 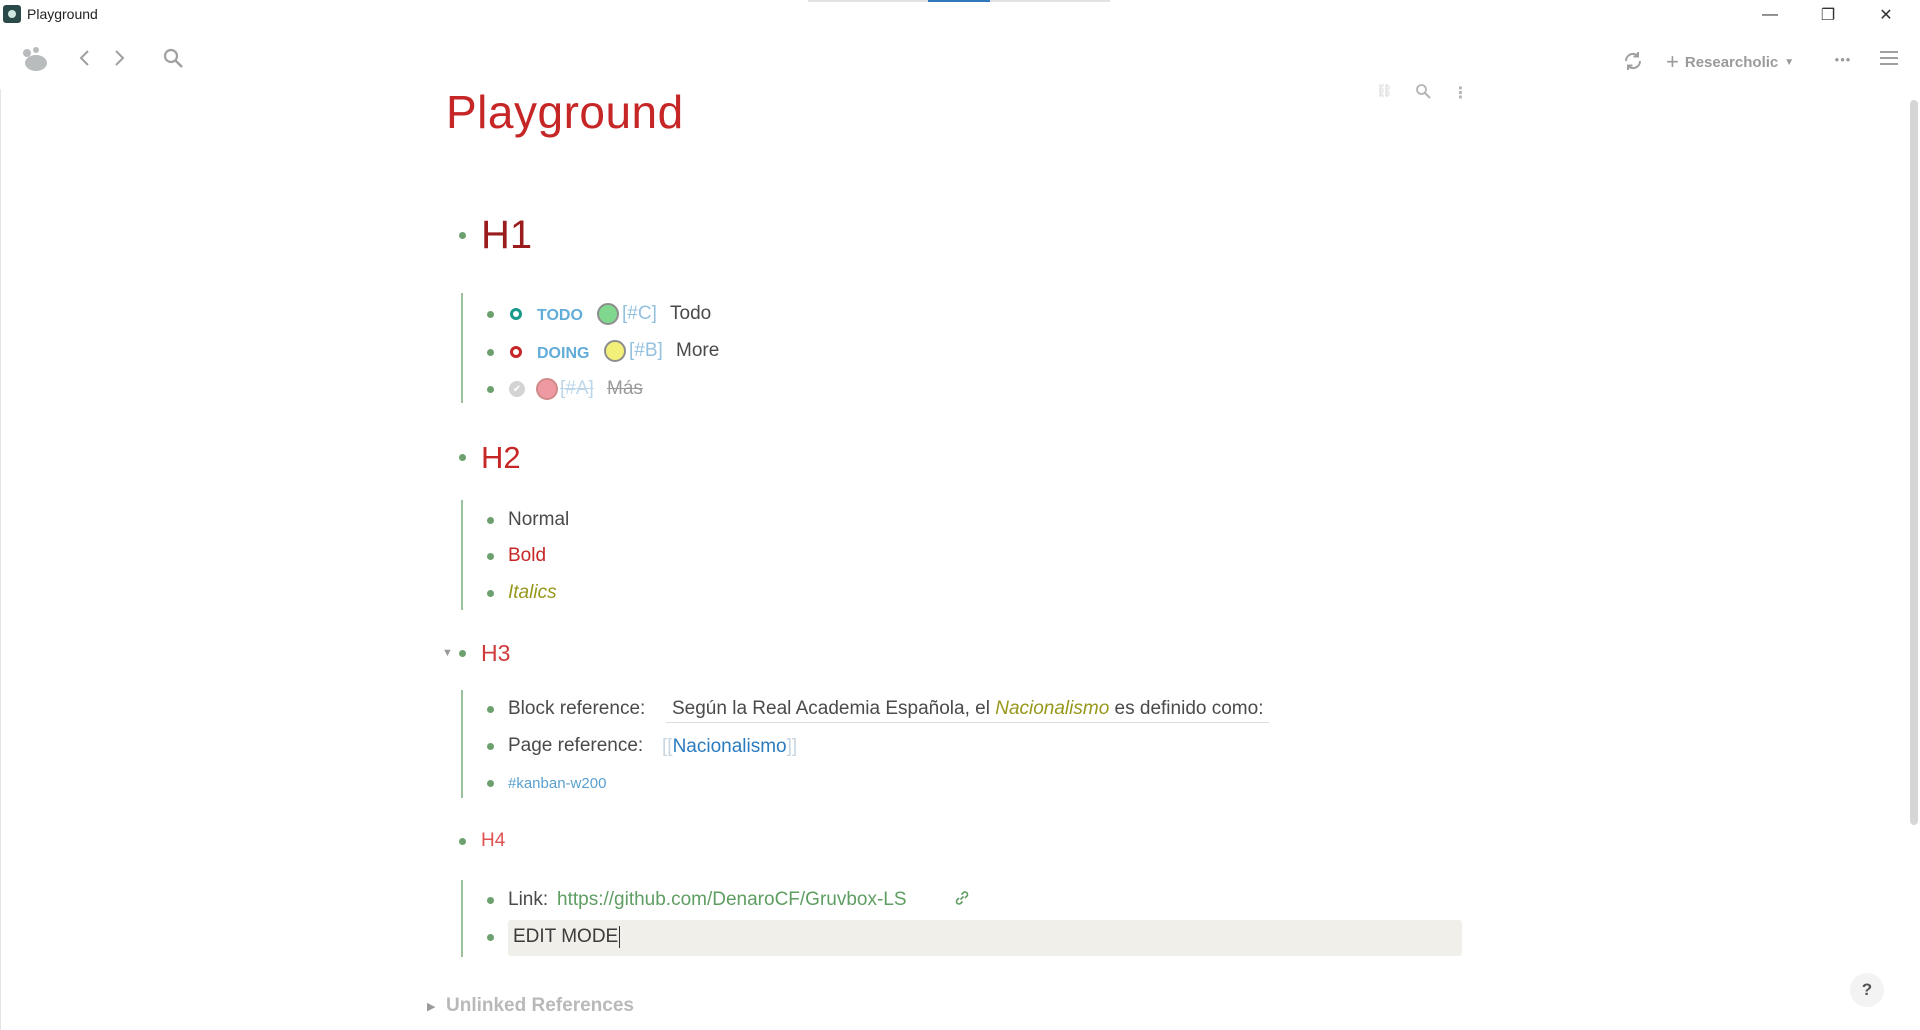 I want to click on doing-text: More, so click(x=697, y=351).